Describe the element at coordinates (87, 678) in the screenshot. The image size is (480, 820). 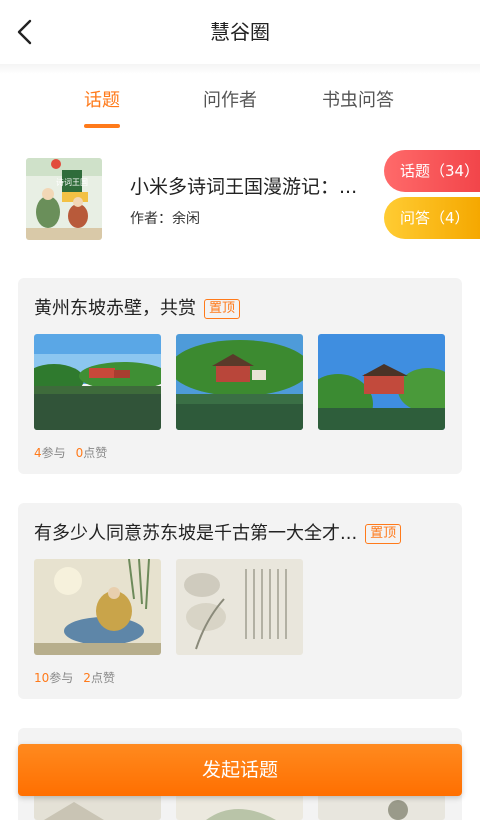
I see `likes-count: 2` at that location.